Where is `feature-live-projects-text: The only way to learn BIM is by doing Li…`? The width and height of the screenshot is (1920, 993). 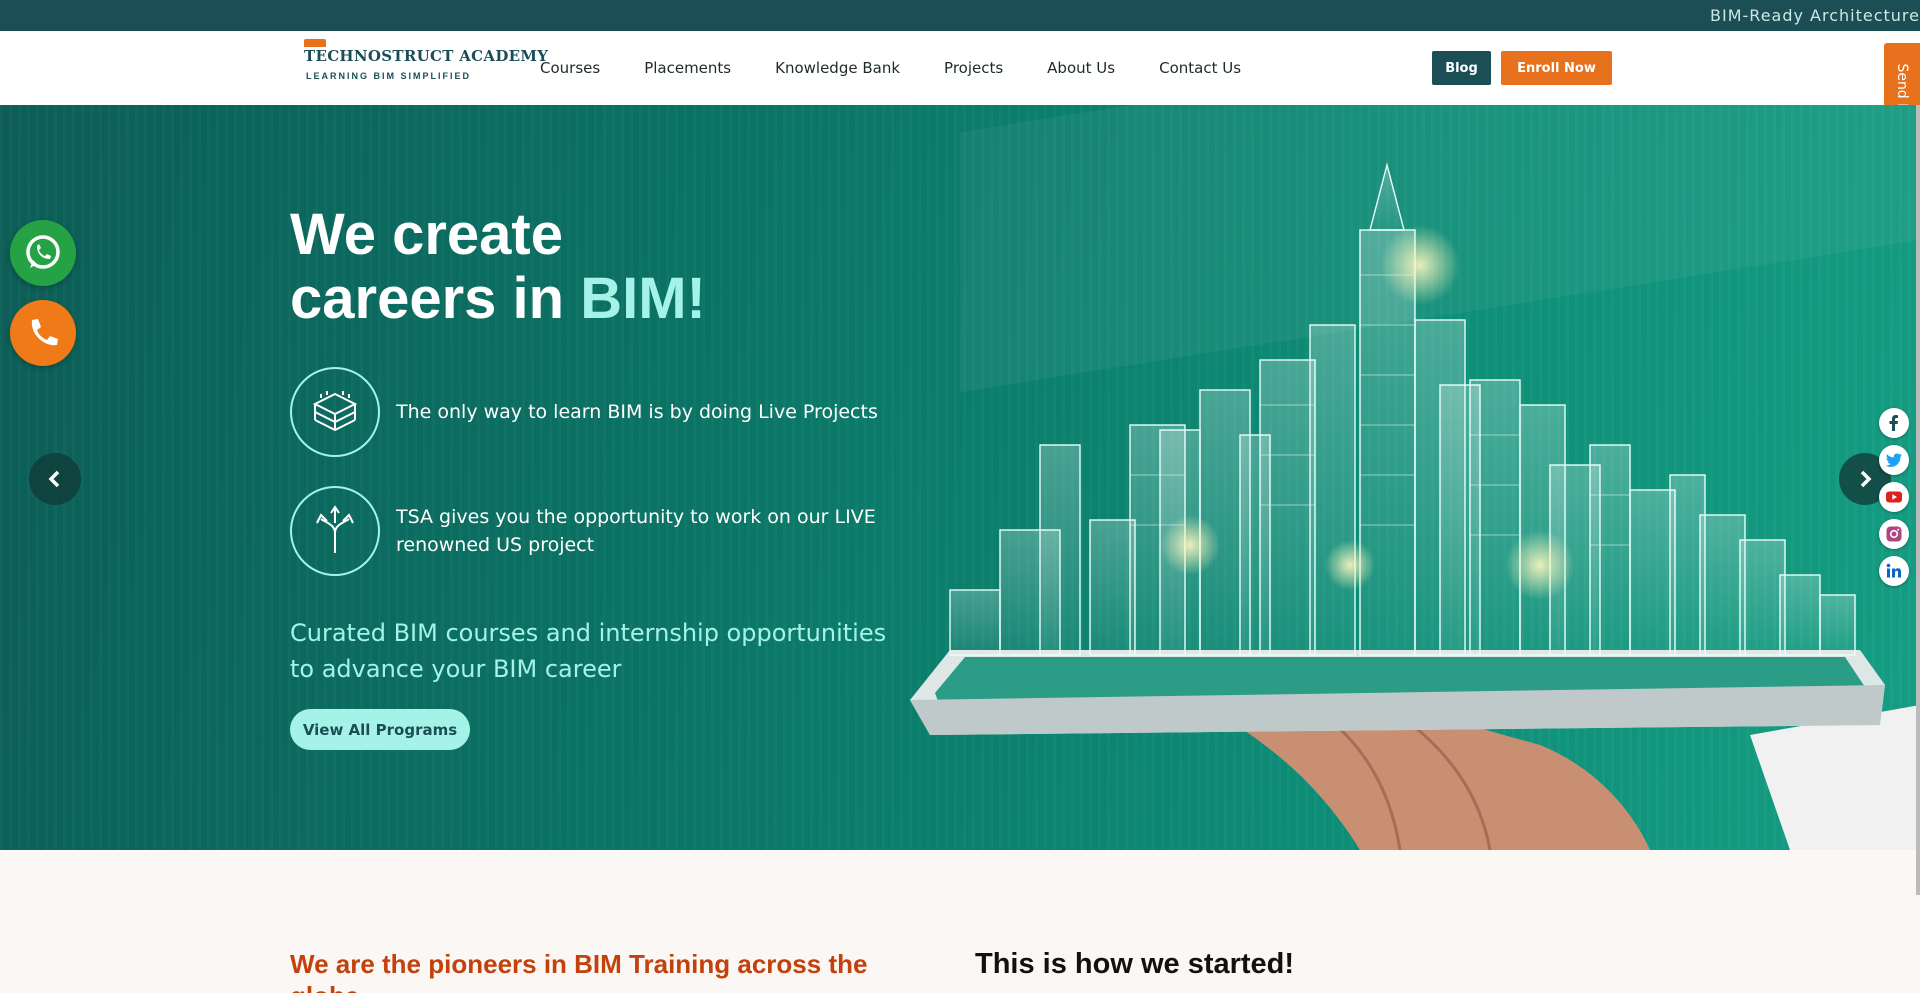 feature-live-projects-text: The only way to learn BIM is by doing Li… is located at coordinates (637, 412).